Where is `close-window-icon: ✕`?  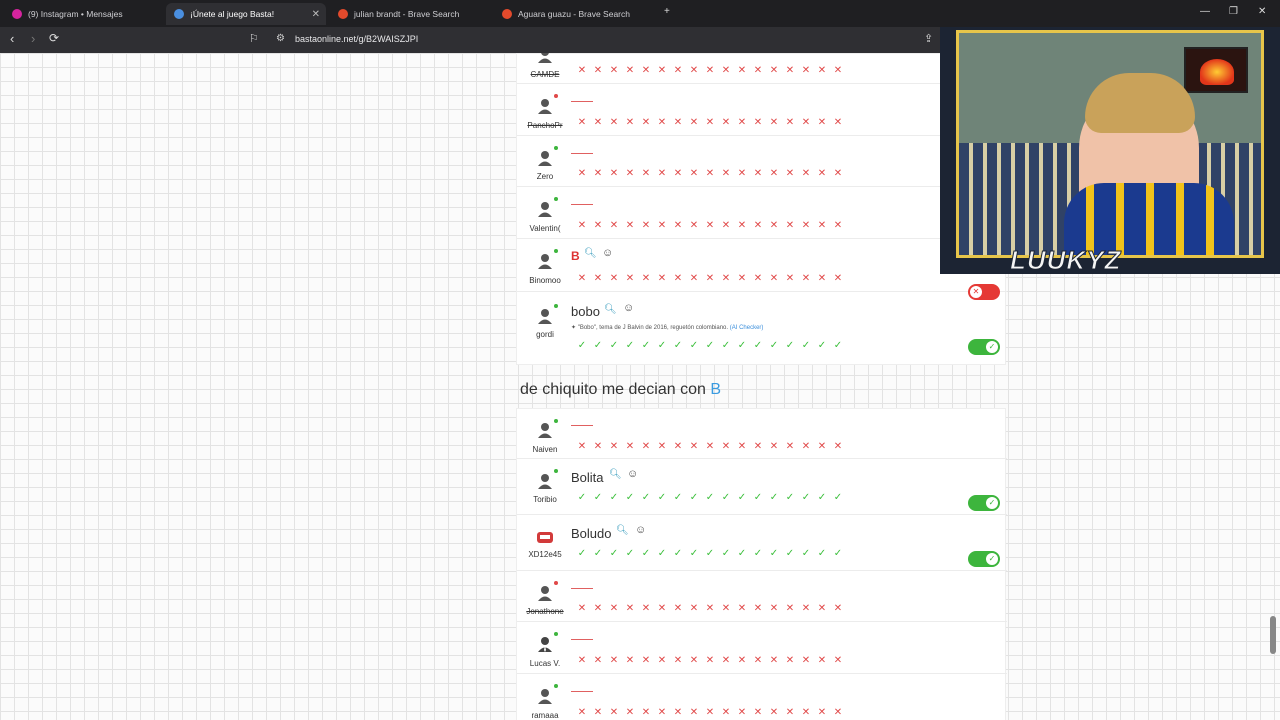 close-window-icon: ✕ is located at coordinates (1262, 11).